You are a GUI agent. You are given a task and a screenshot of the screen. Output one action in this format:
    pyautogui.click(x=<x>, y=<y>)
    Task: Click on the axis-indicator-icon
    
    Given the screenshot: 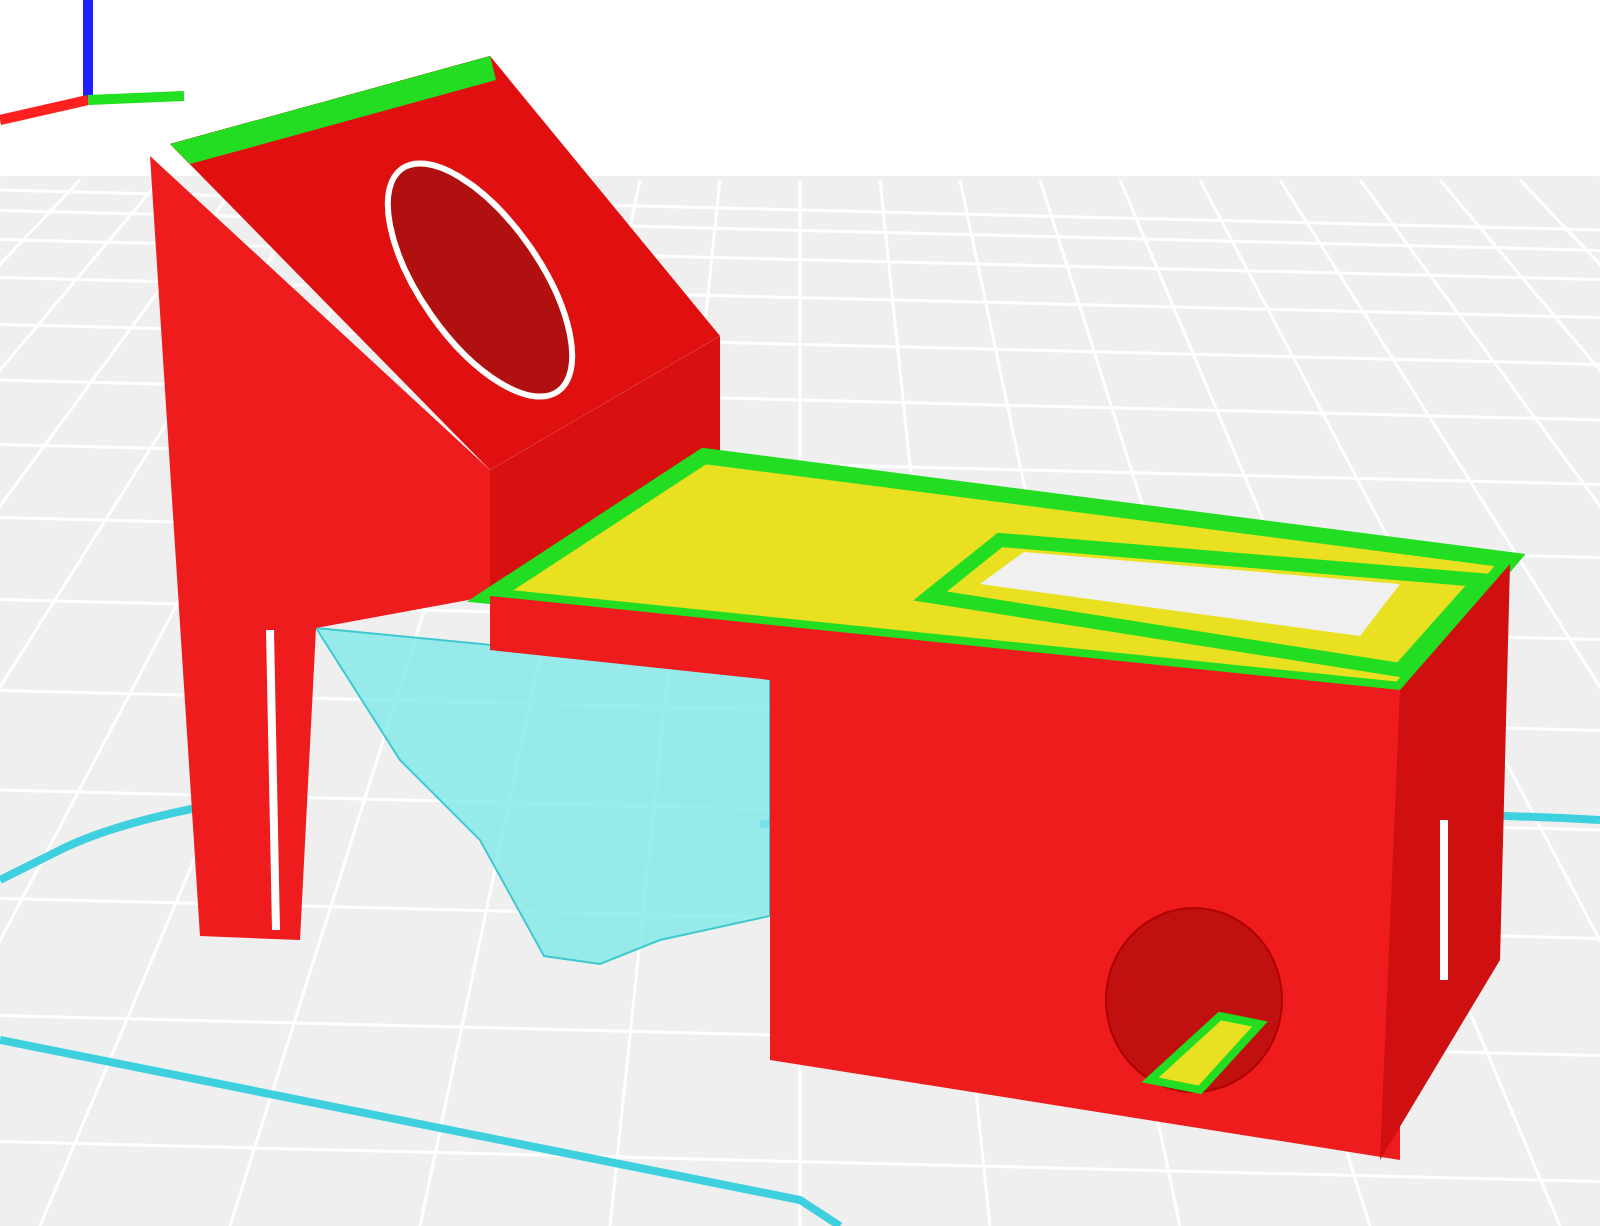 What is the action you would take?
    pyautogui.click(x=92, y=62)
    